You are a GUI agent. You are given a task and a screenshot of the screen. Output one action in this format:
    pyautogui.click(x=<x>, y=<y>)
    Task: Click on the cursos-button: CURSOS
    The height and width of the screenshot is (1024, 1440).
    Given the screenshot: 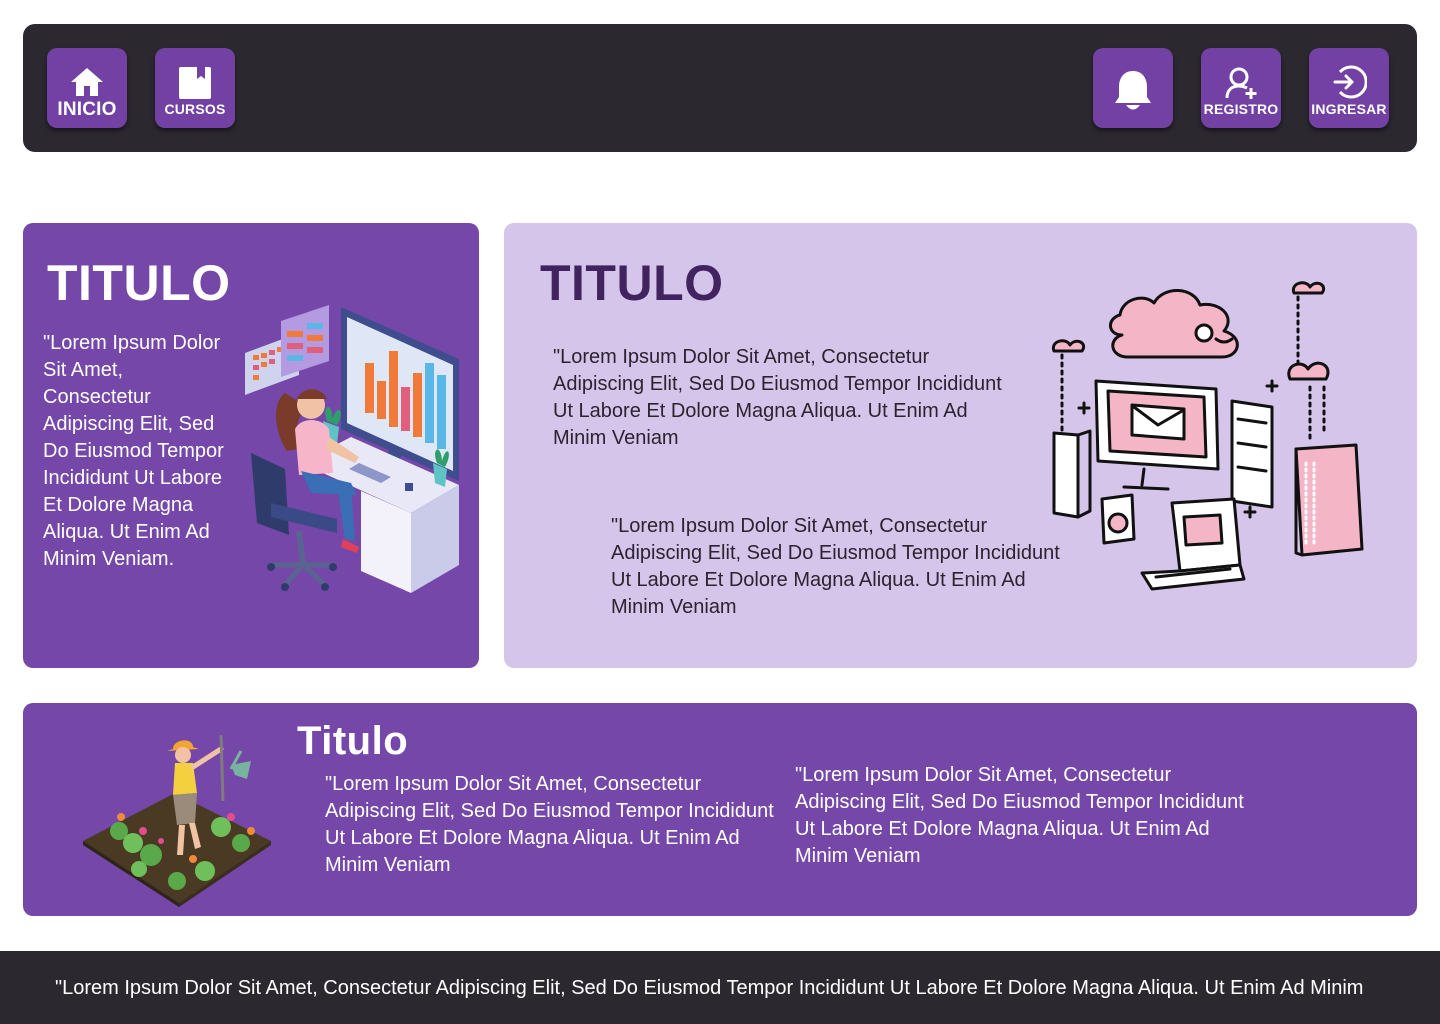 What is the action you would take?
    pyautogui.click(x=195, y=88)
    